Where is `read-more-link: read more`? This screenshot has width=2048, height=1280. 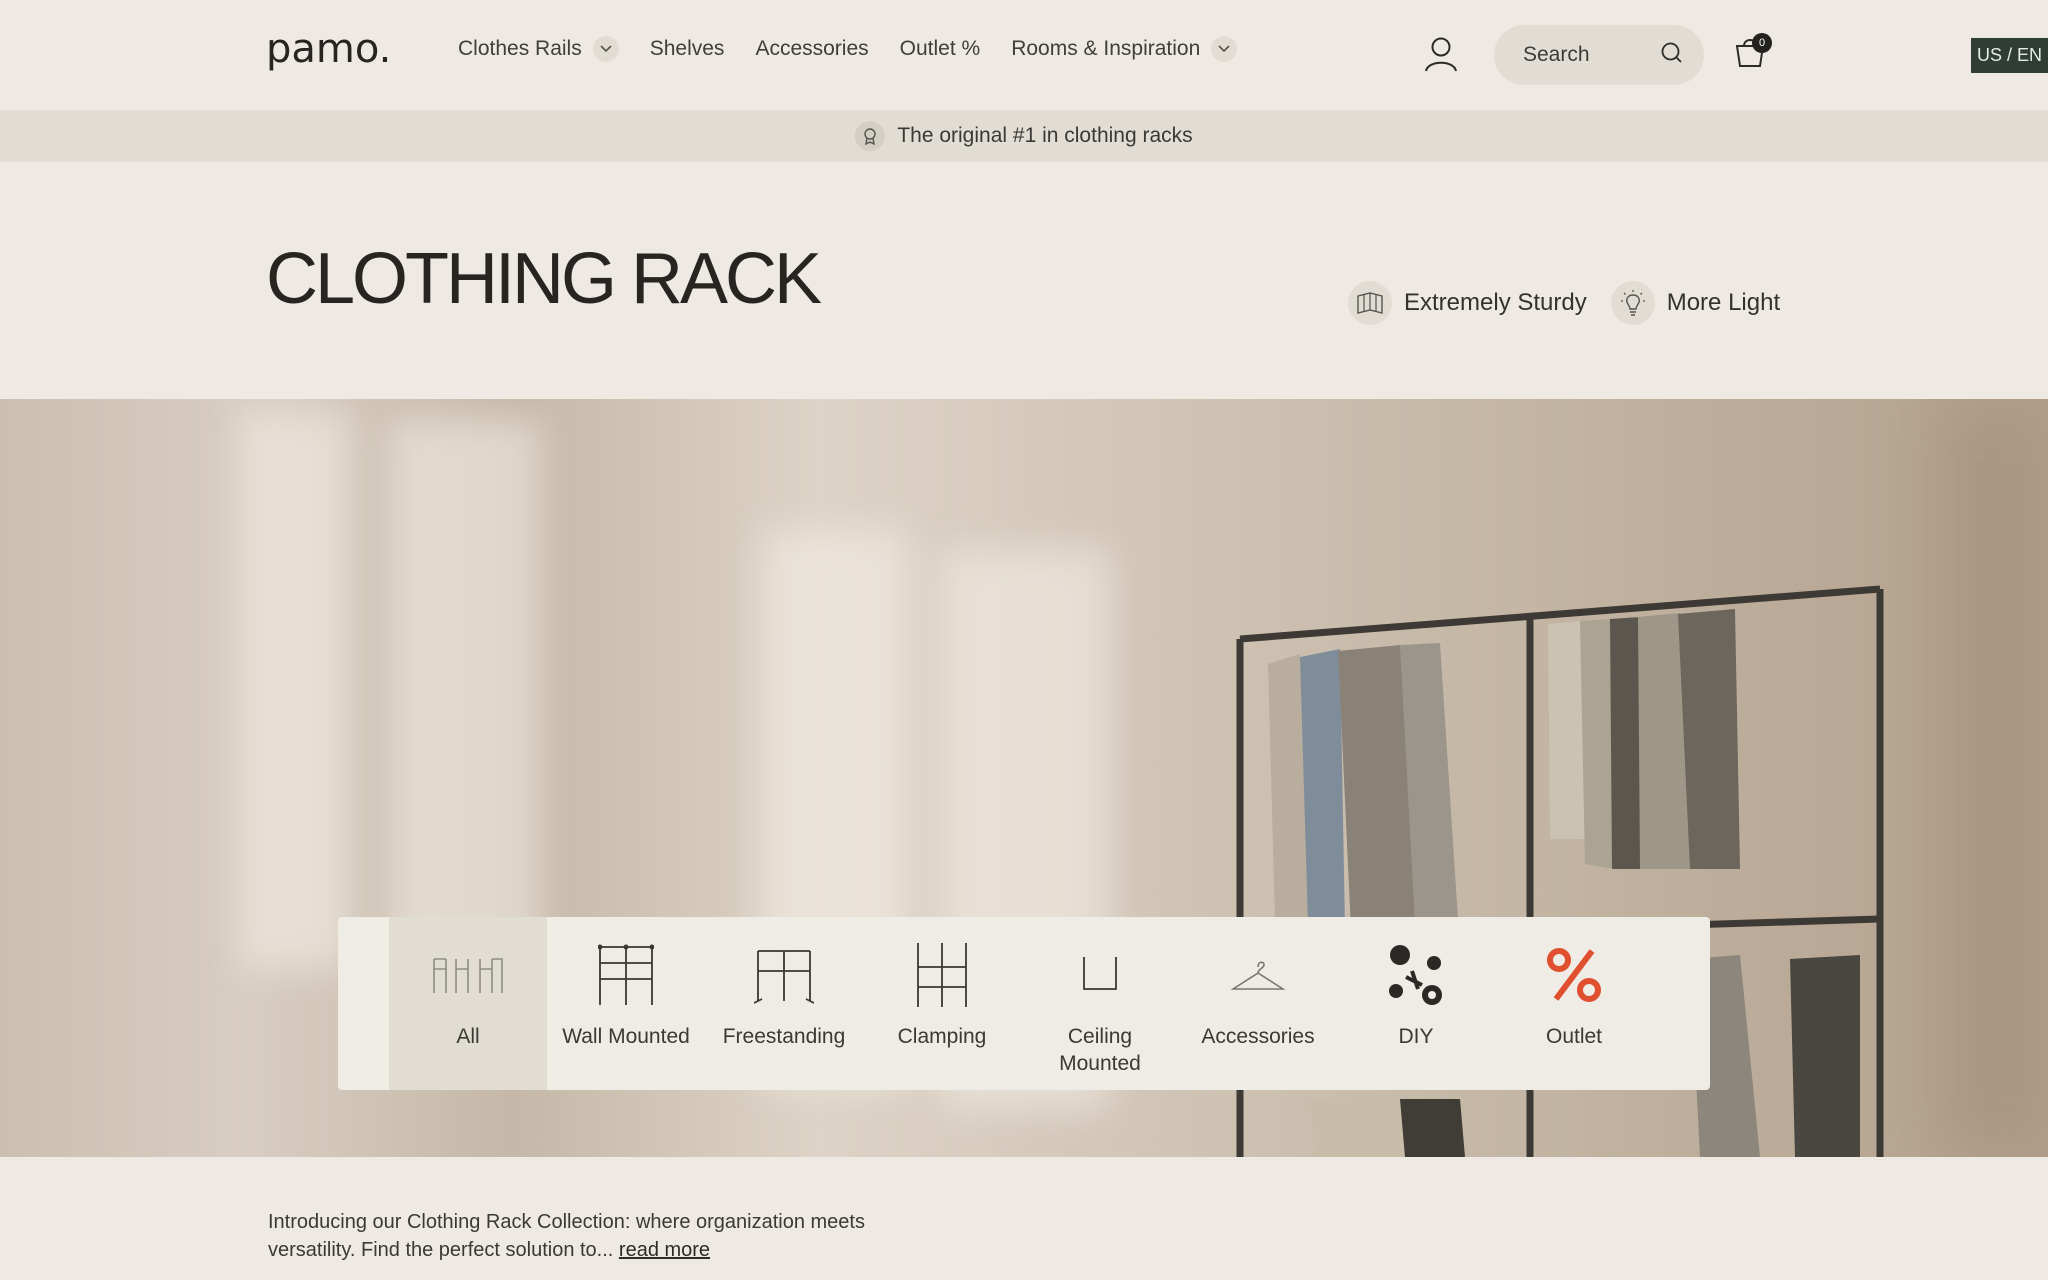 read-more-link: read more is located at coordinates (664, 1250).